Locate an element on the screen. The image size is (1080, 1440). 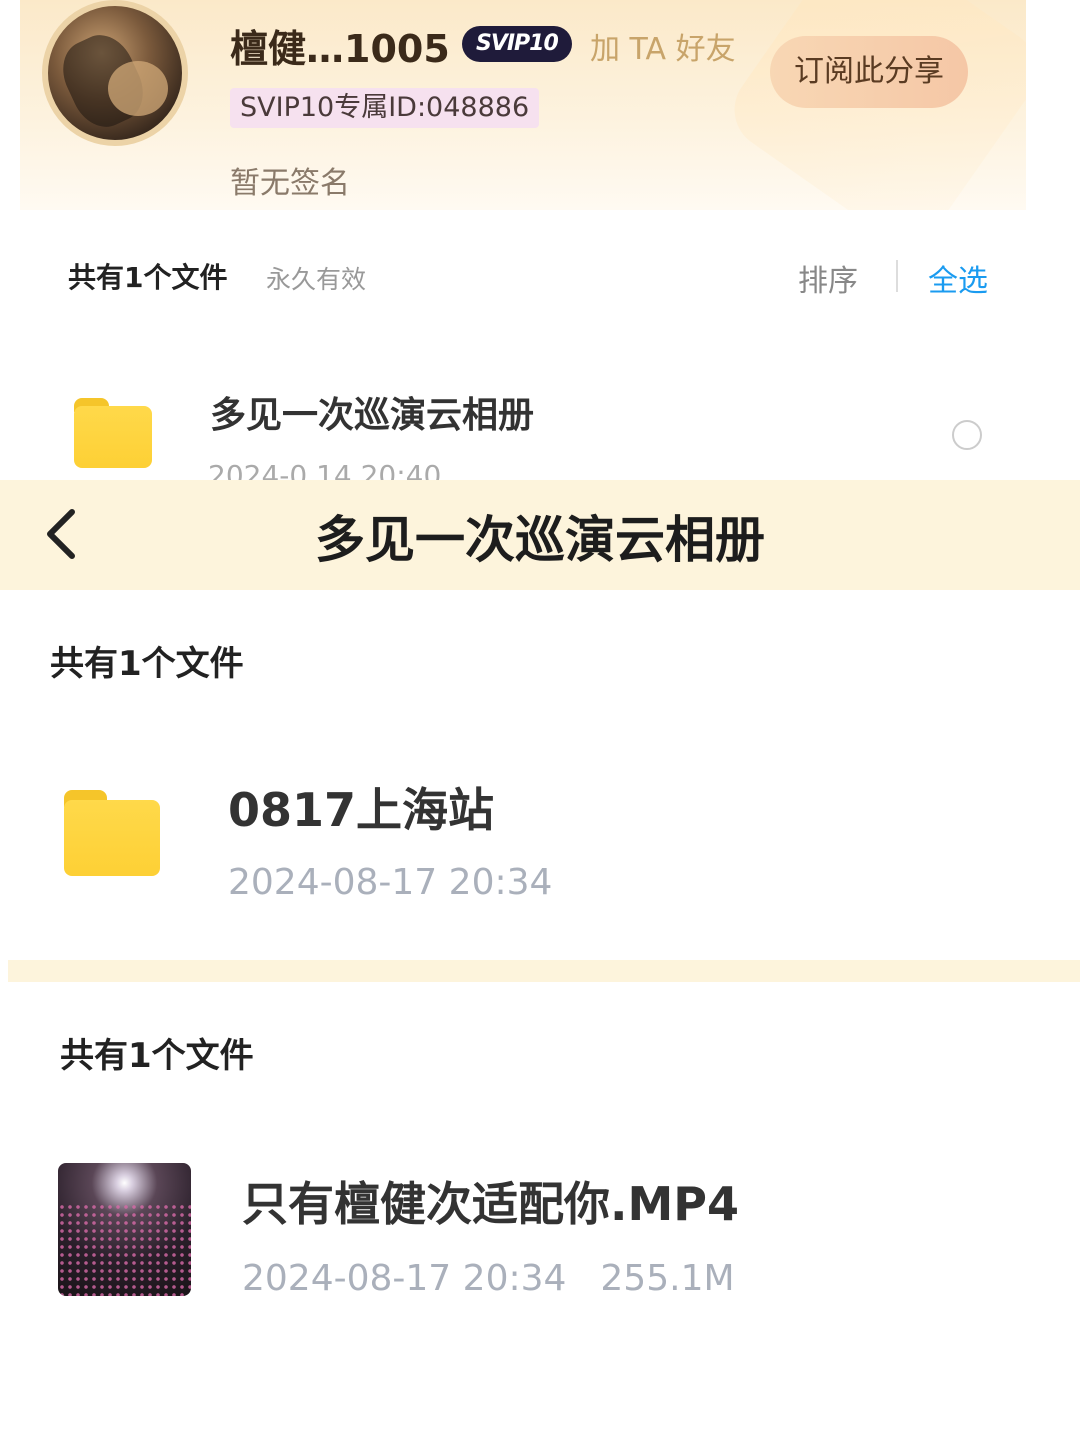
svip-badge: SVIP10 is located at coordinates (517, 44).